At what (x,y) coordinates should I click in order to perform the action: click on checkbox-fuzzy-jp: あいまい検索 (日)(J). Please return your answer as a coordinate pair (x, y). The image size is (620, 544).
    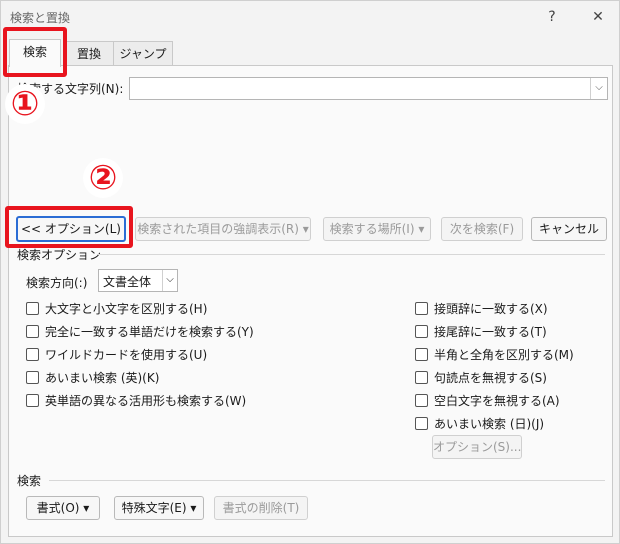
    Looking at the image, I should click on (479, 423).